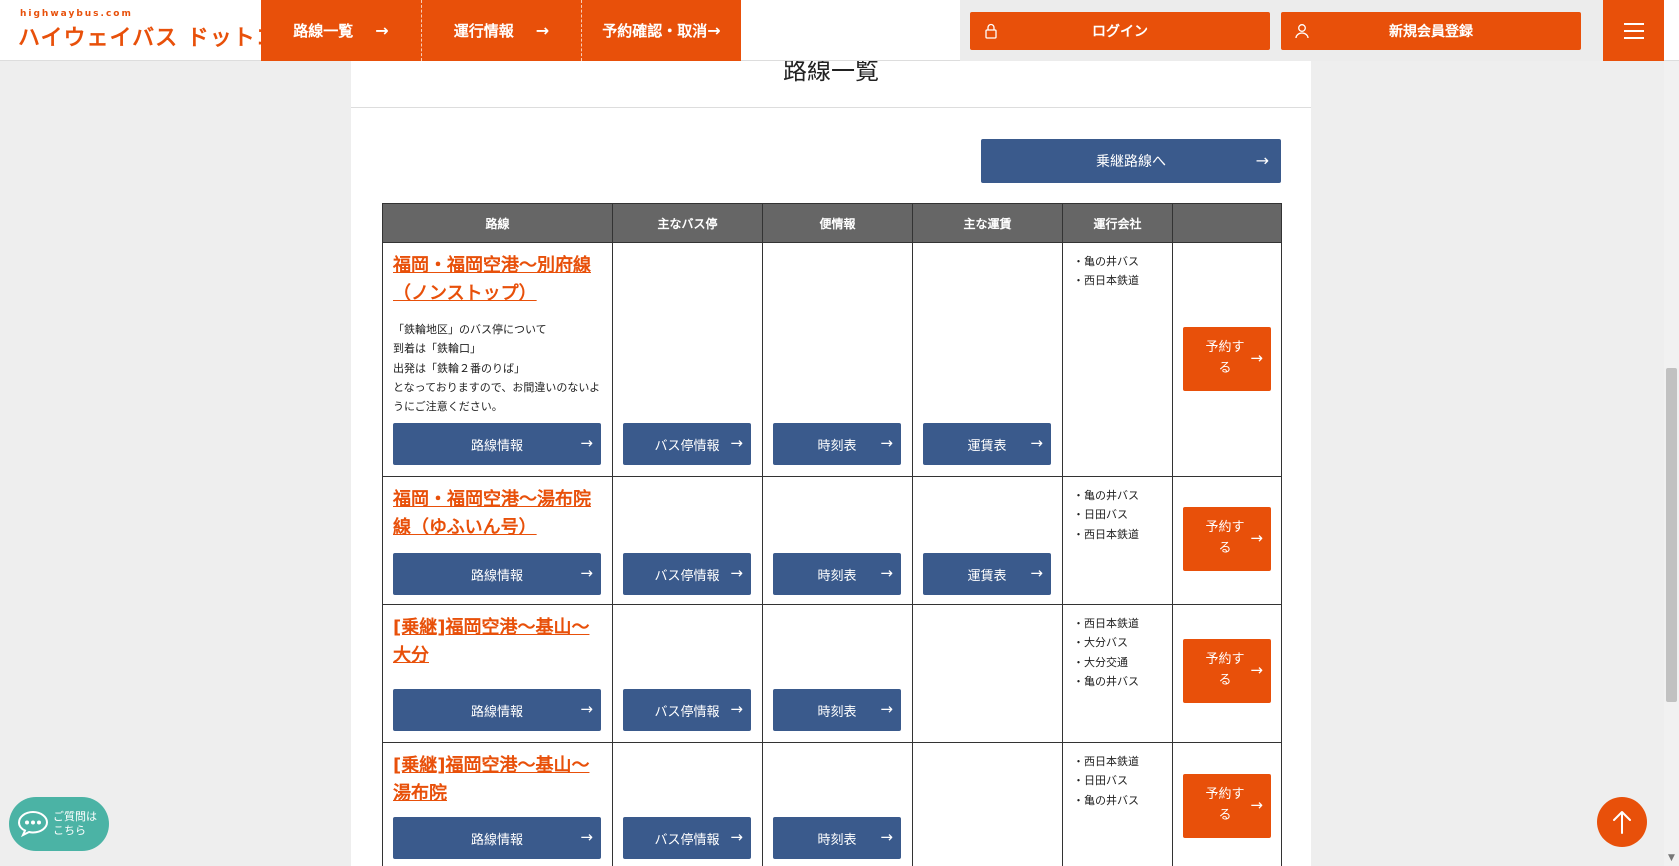 Image resolution: width=1679 pixels, height=866 pixels. I want to click on login-label: ログイン, so click(1120, 32).